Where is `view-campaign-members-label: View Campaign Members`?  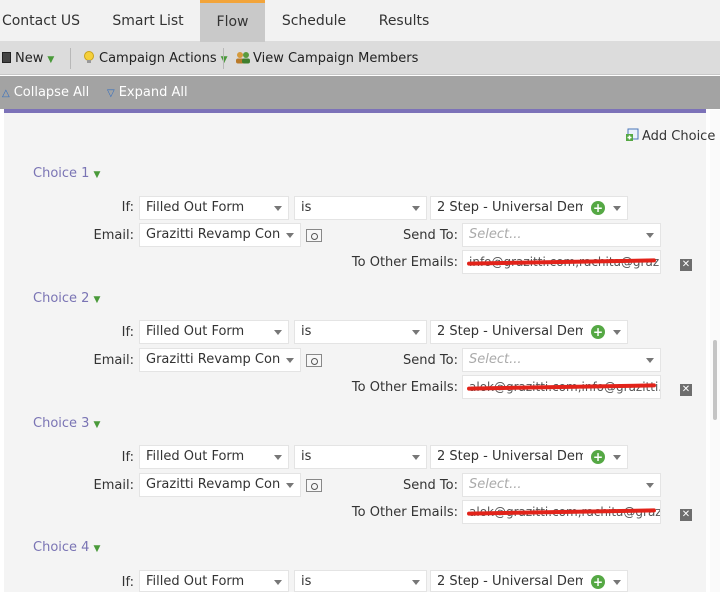 view-campaign-members-label: View Campaign Members is located at coordinates (336, 58).